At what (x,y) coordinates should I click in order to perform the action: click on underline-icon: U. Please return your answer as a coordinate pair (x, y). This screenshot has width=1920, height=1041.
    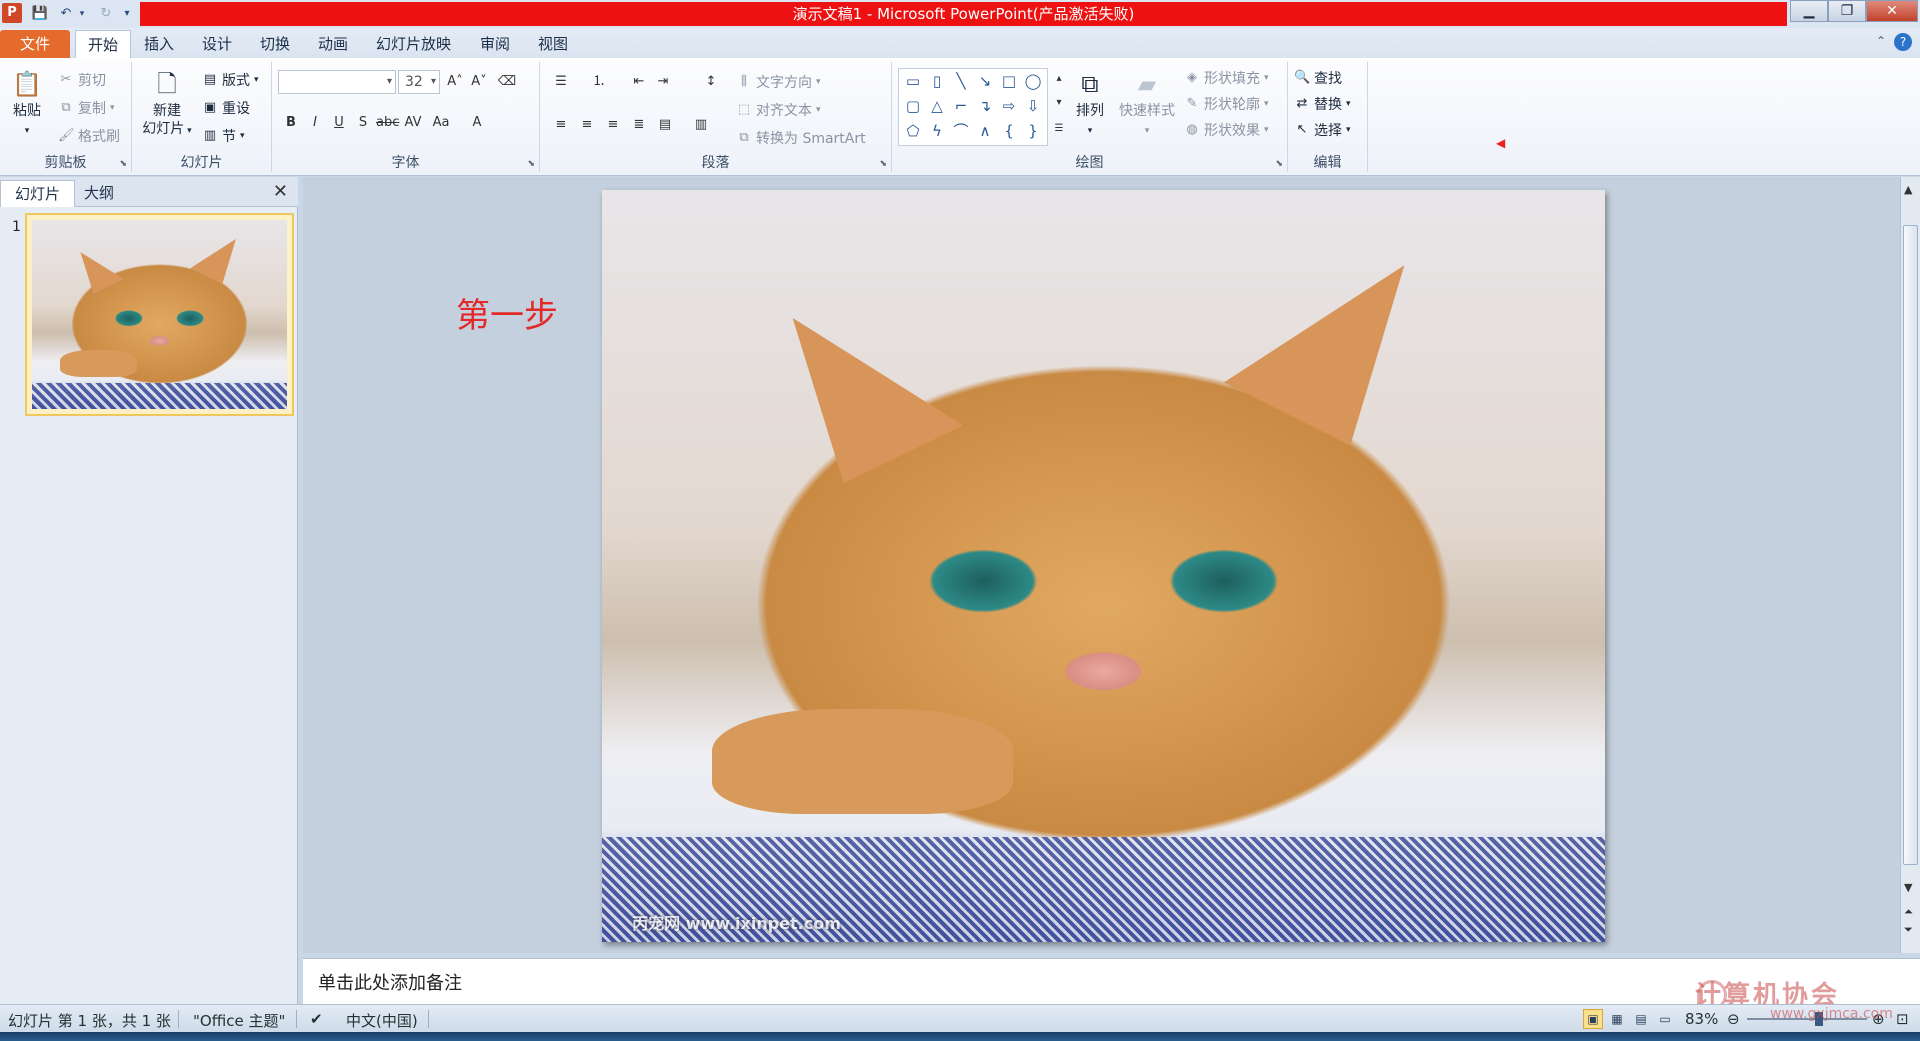
    Looking at the image, I should click on (339, 123).